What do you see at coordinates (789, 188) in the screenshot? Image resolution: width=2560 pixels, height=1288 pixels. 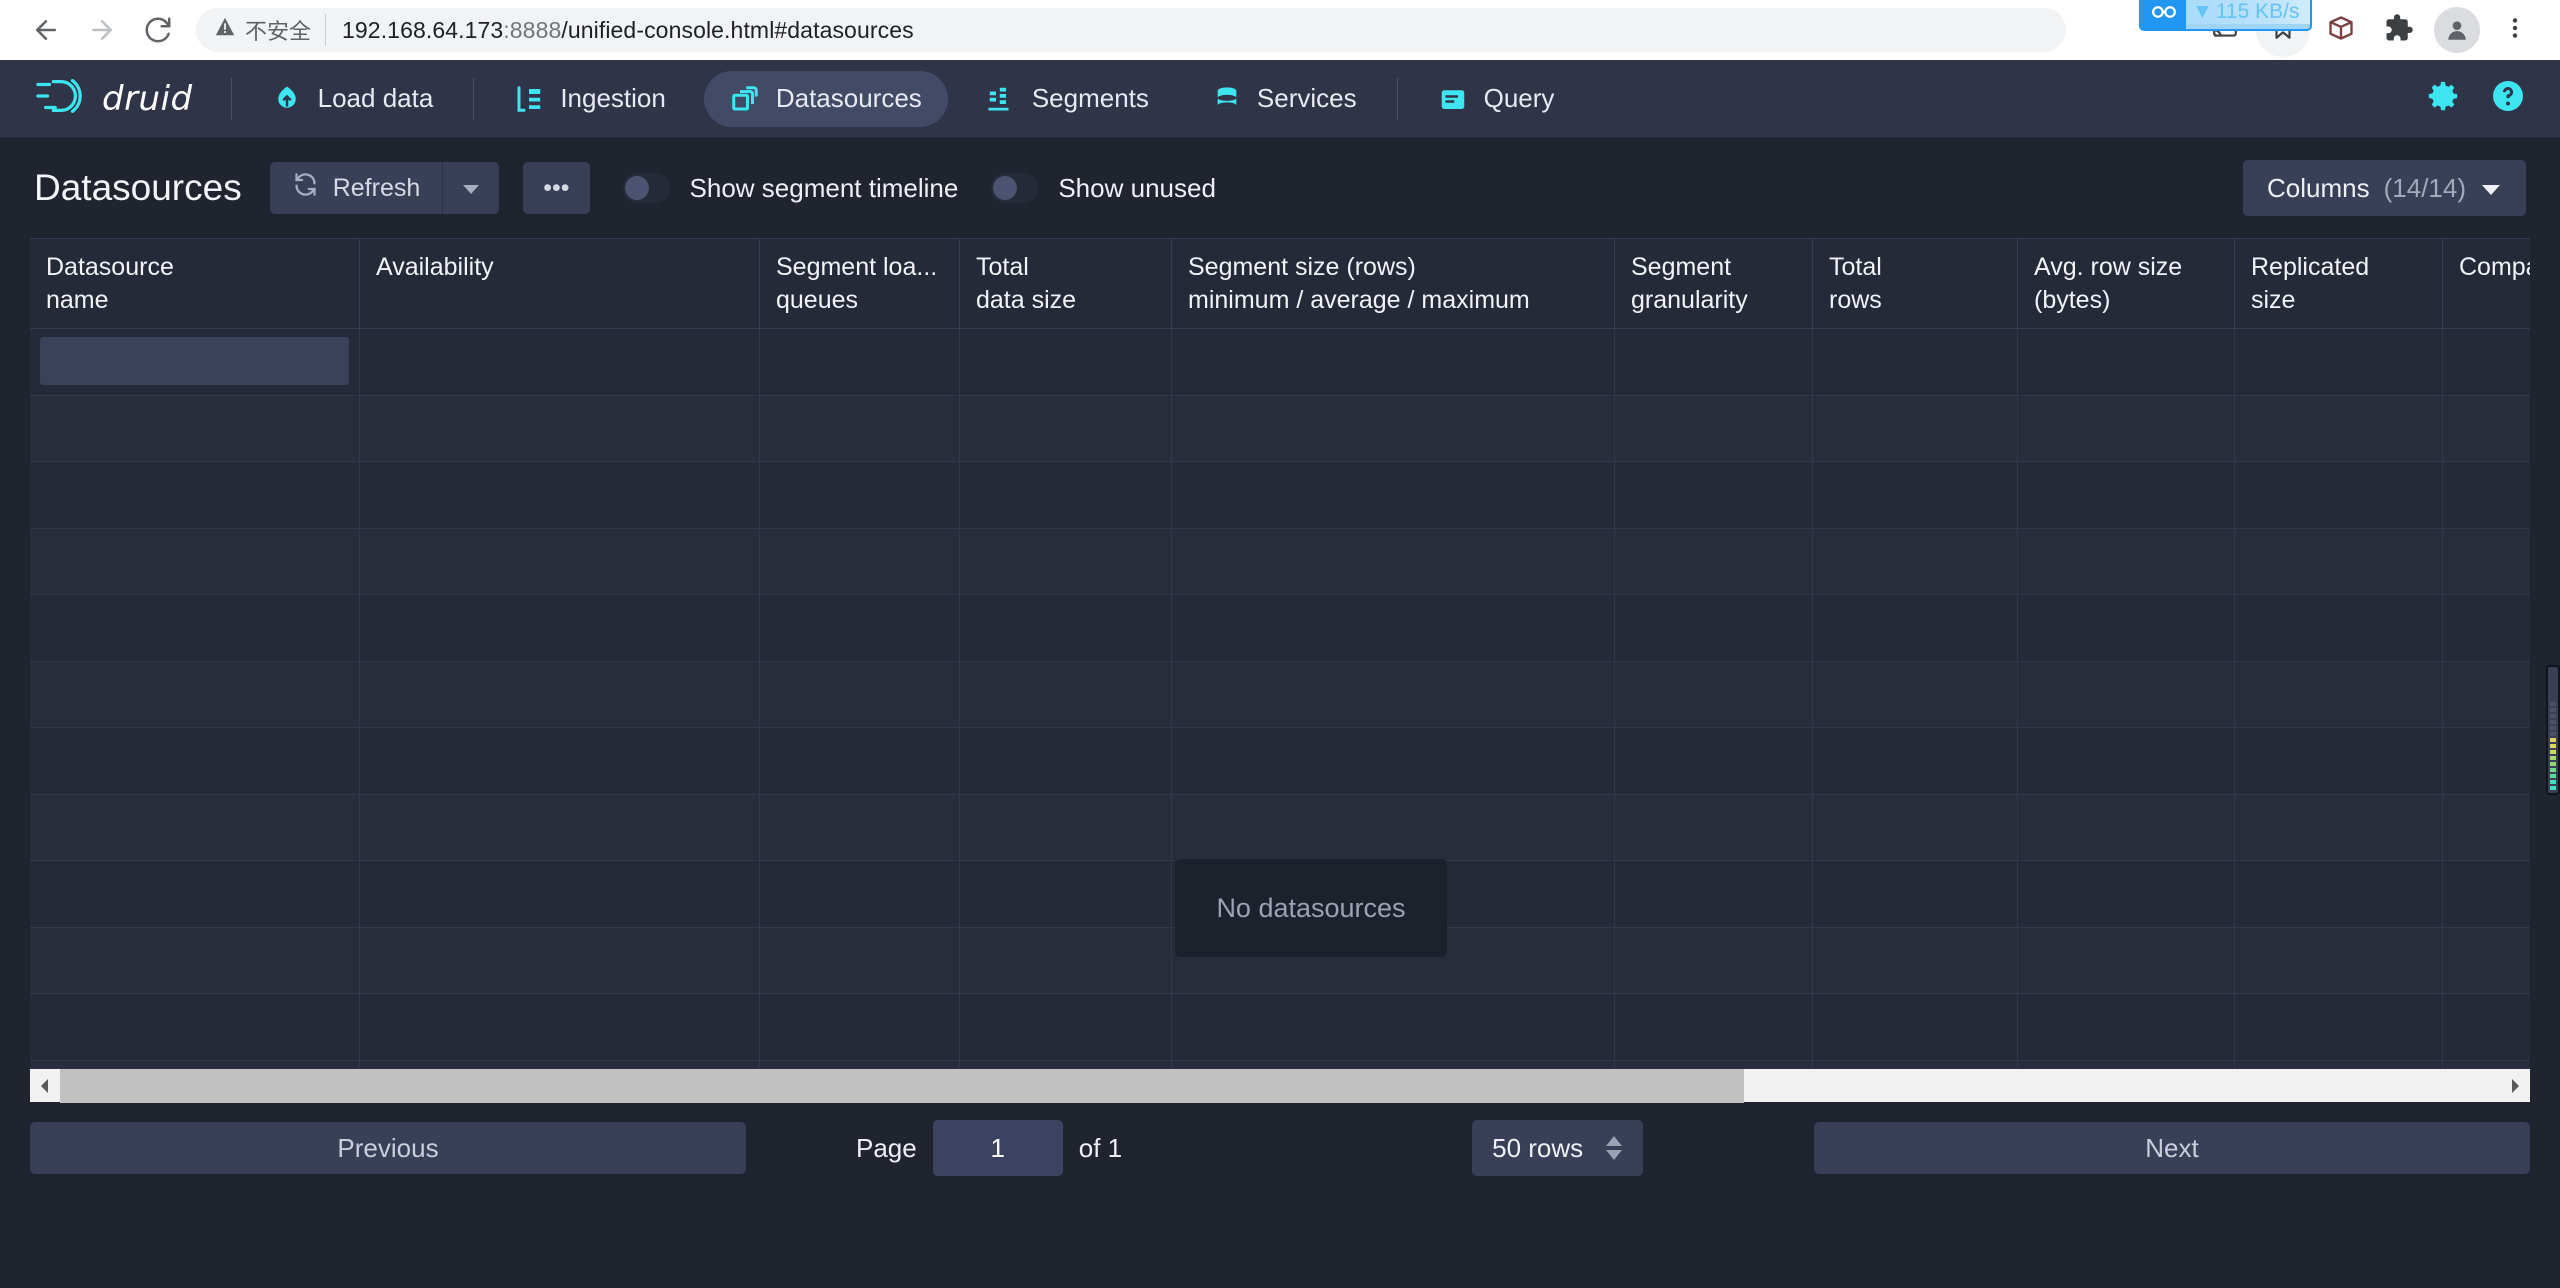 I see `toggle-show-segment-timeline: Show segment timeline` at bounding box center [789, 188].